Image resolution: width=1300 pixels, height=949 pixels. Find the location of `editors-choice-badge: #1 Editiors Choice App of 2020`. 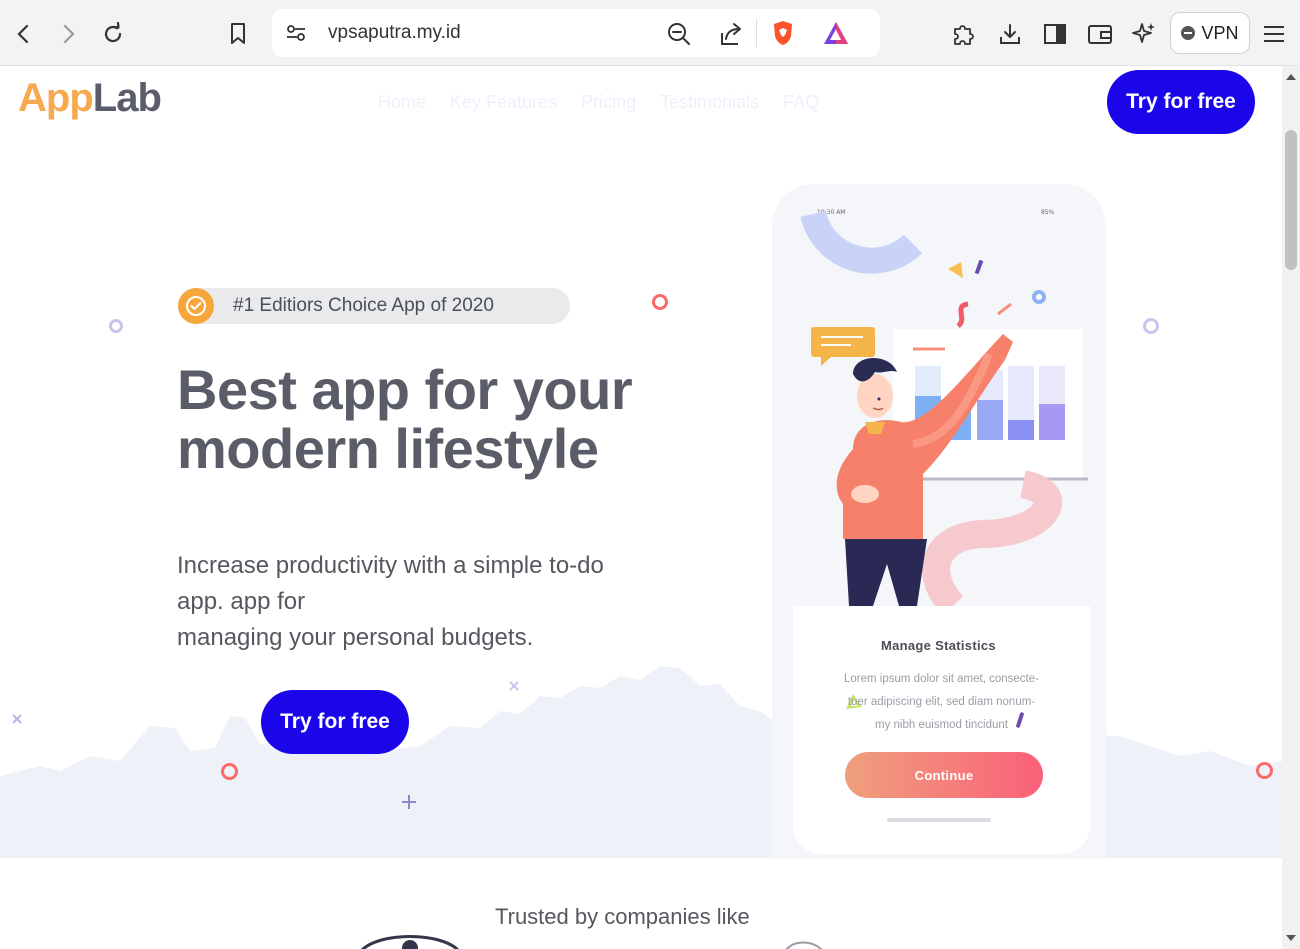

editors-choice-badge: #1 Editiors Choice App of 2020 is located at coordinates (374, 306).